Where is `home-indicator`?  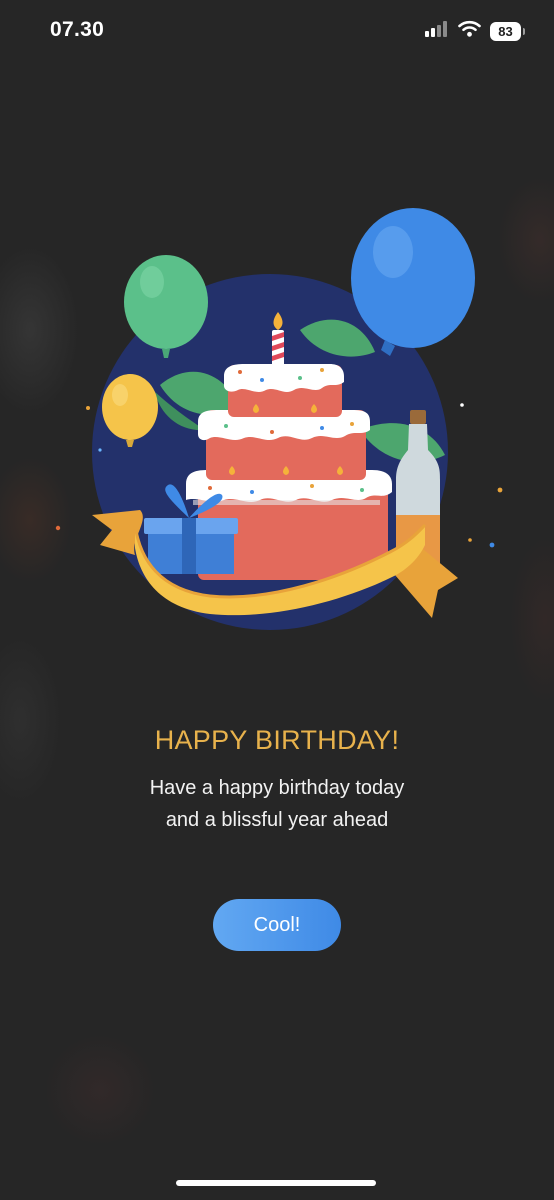
home-indicator is located at coordinates (276, 1183).